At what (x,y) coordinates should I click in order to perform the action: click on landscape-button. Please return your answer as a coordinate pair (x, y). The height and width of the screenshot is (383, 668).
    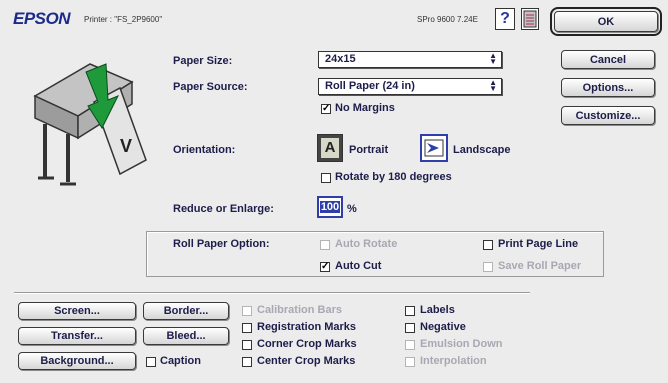
    Looking at the image, I should click on (434, 148).